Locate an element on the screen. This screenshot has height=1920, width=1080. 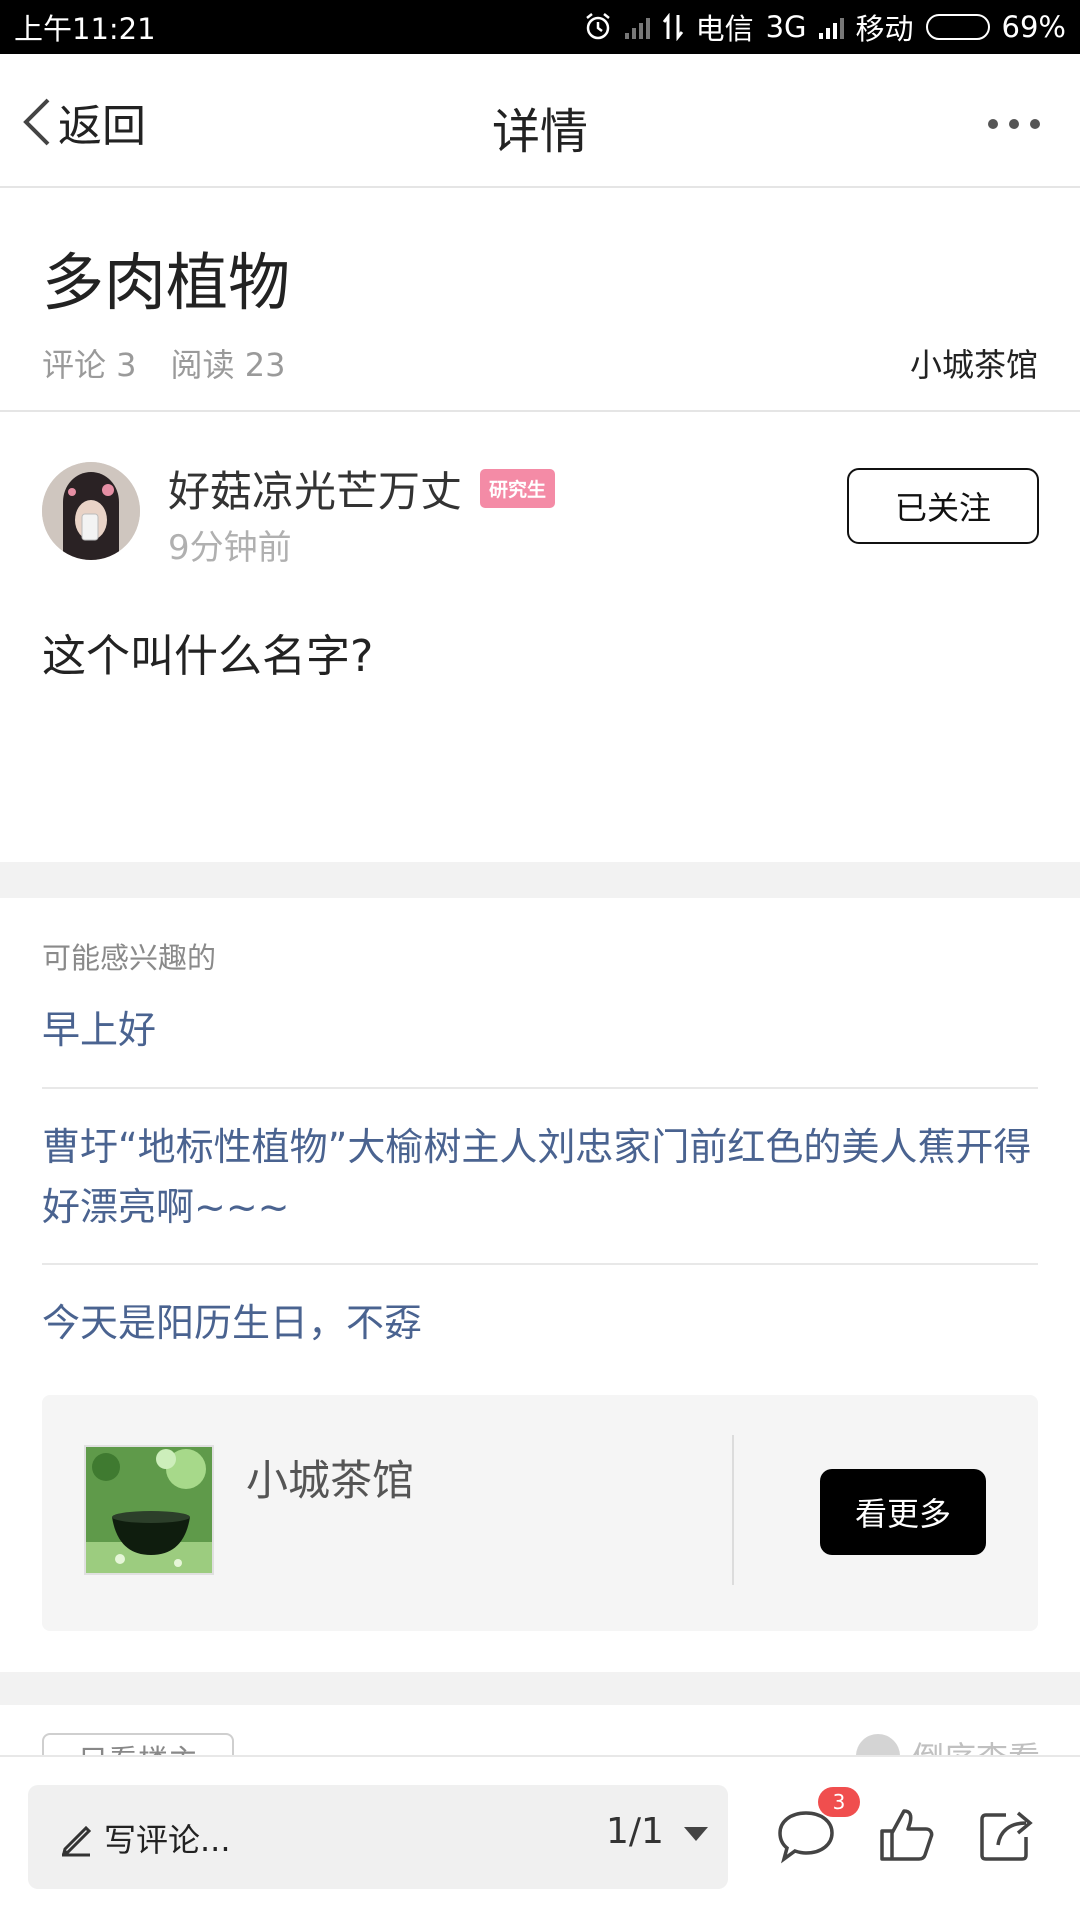
avatar-image is located at coordinates (91, 511).